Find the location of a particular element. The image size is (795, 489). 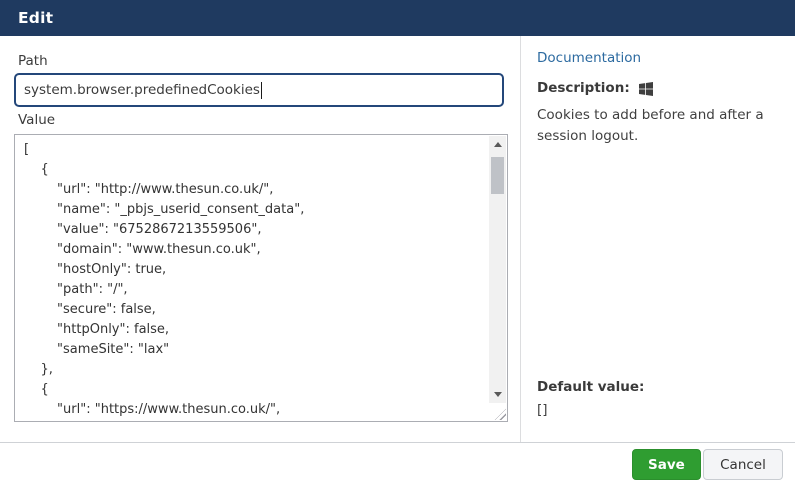

default-value-label: Default value: is located at coordinates (591, 387).